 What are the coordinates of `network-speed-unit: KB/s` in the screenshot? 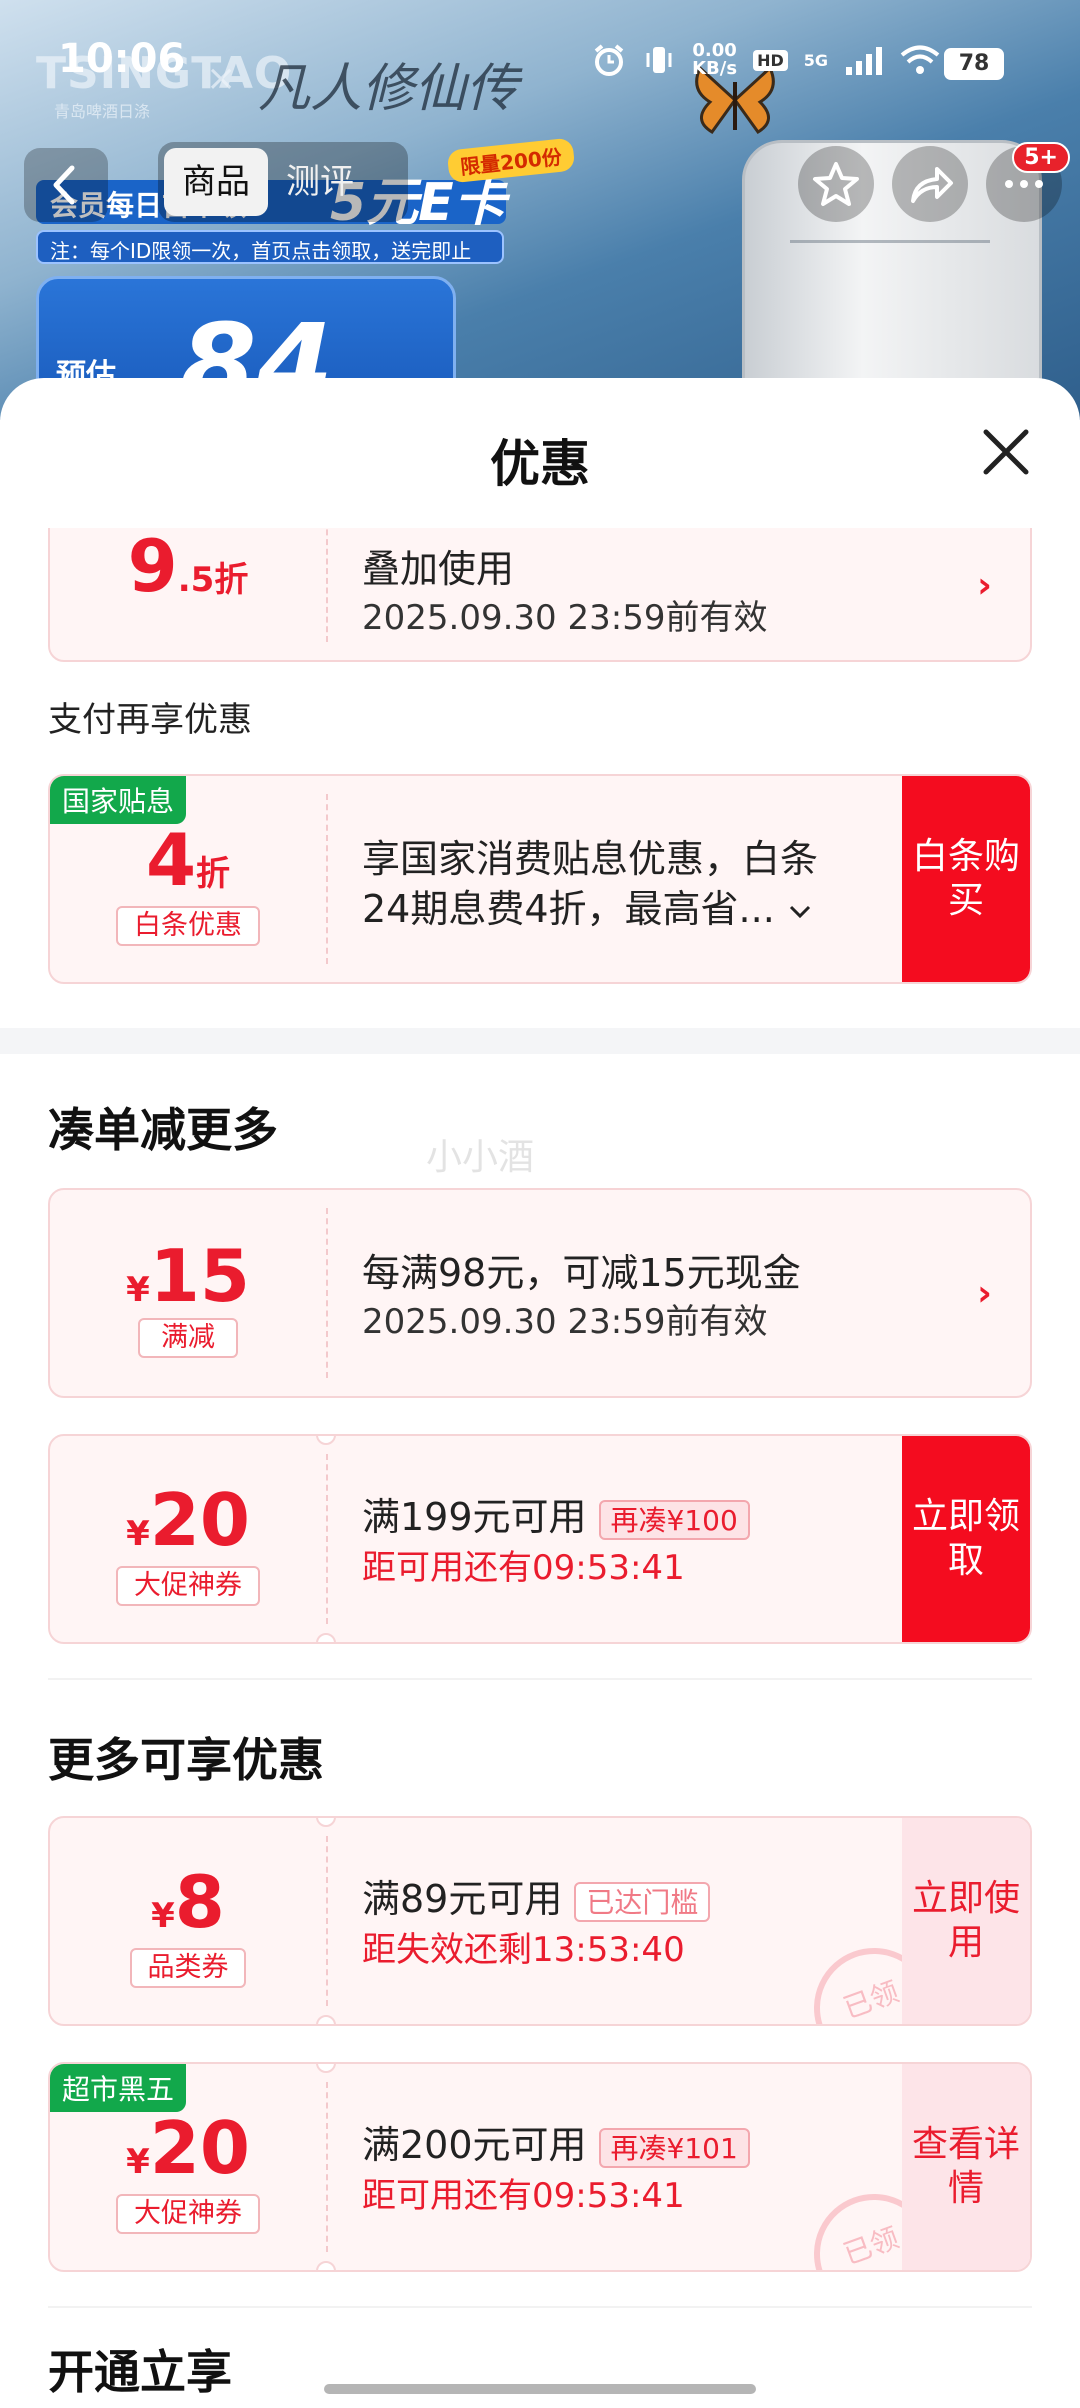 It's located at (715, 68).